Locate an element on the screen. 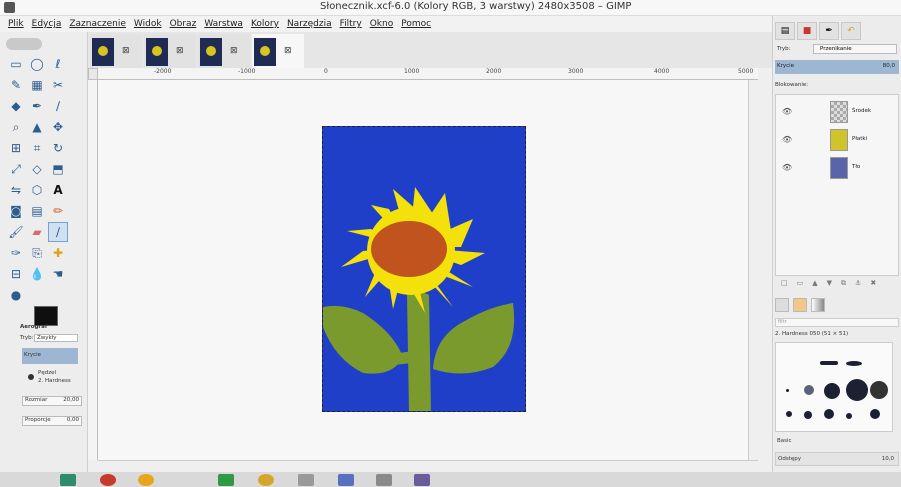  paths-tab-icon: ✒ is located at coordinates (829, 31).